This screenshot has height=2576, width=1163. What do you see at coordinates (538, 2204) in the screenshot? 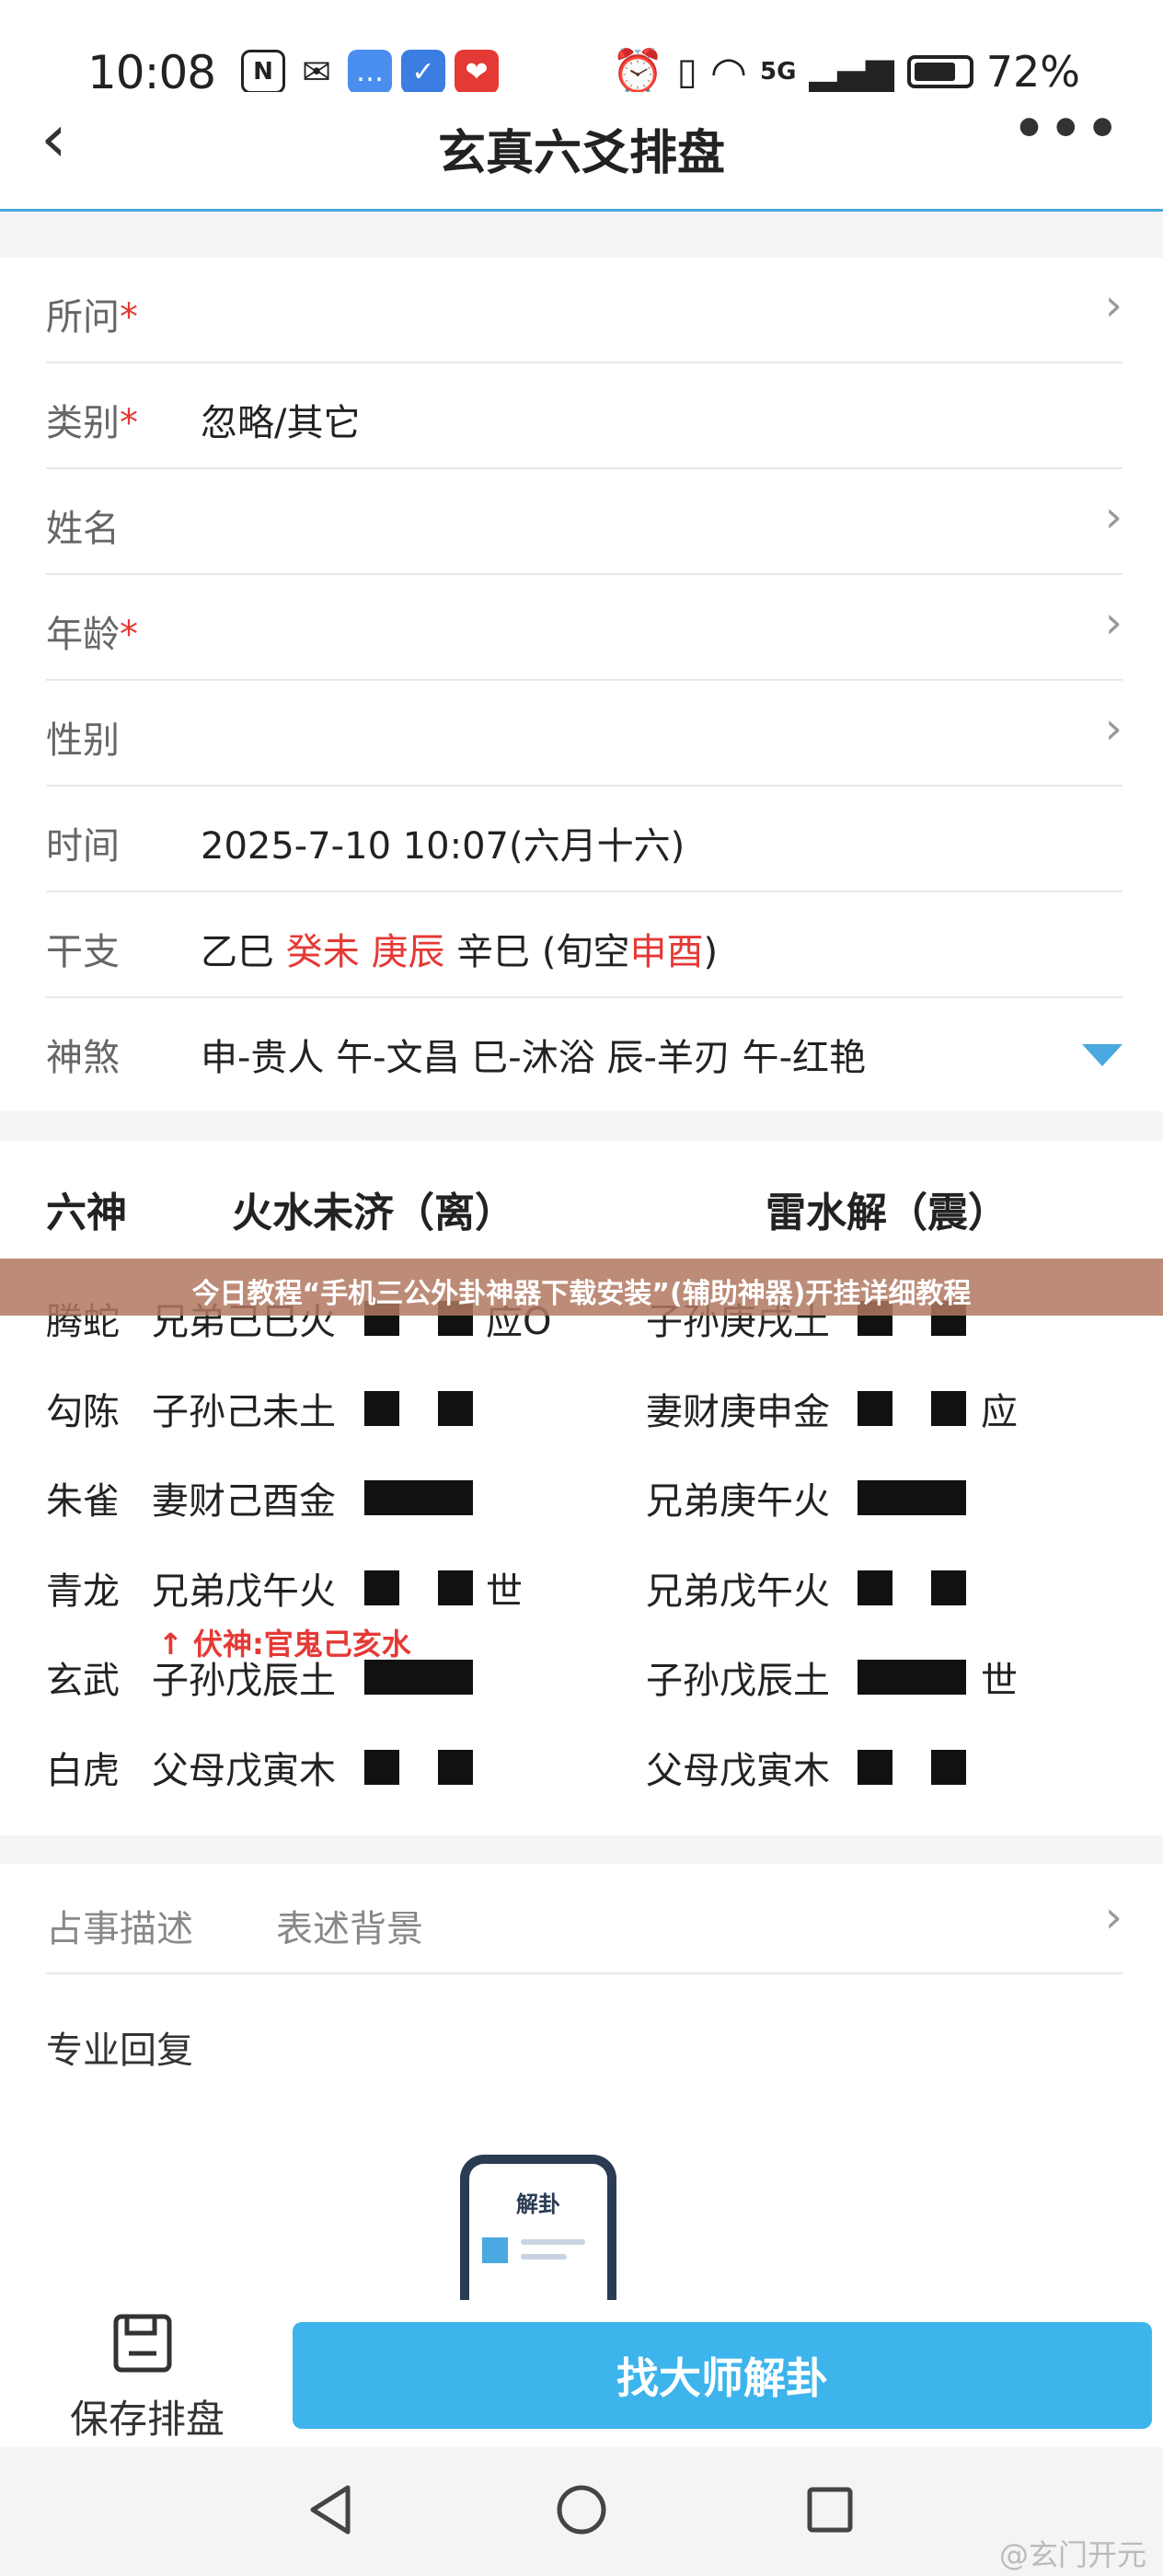
I see `phone-illustration-text: 解卦` at bounding box center [538, 2204].